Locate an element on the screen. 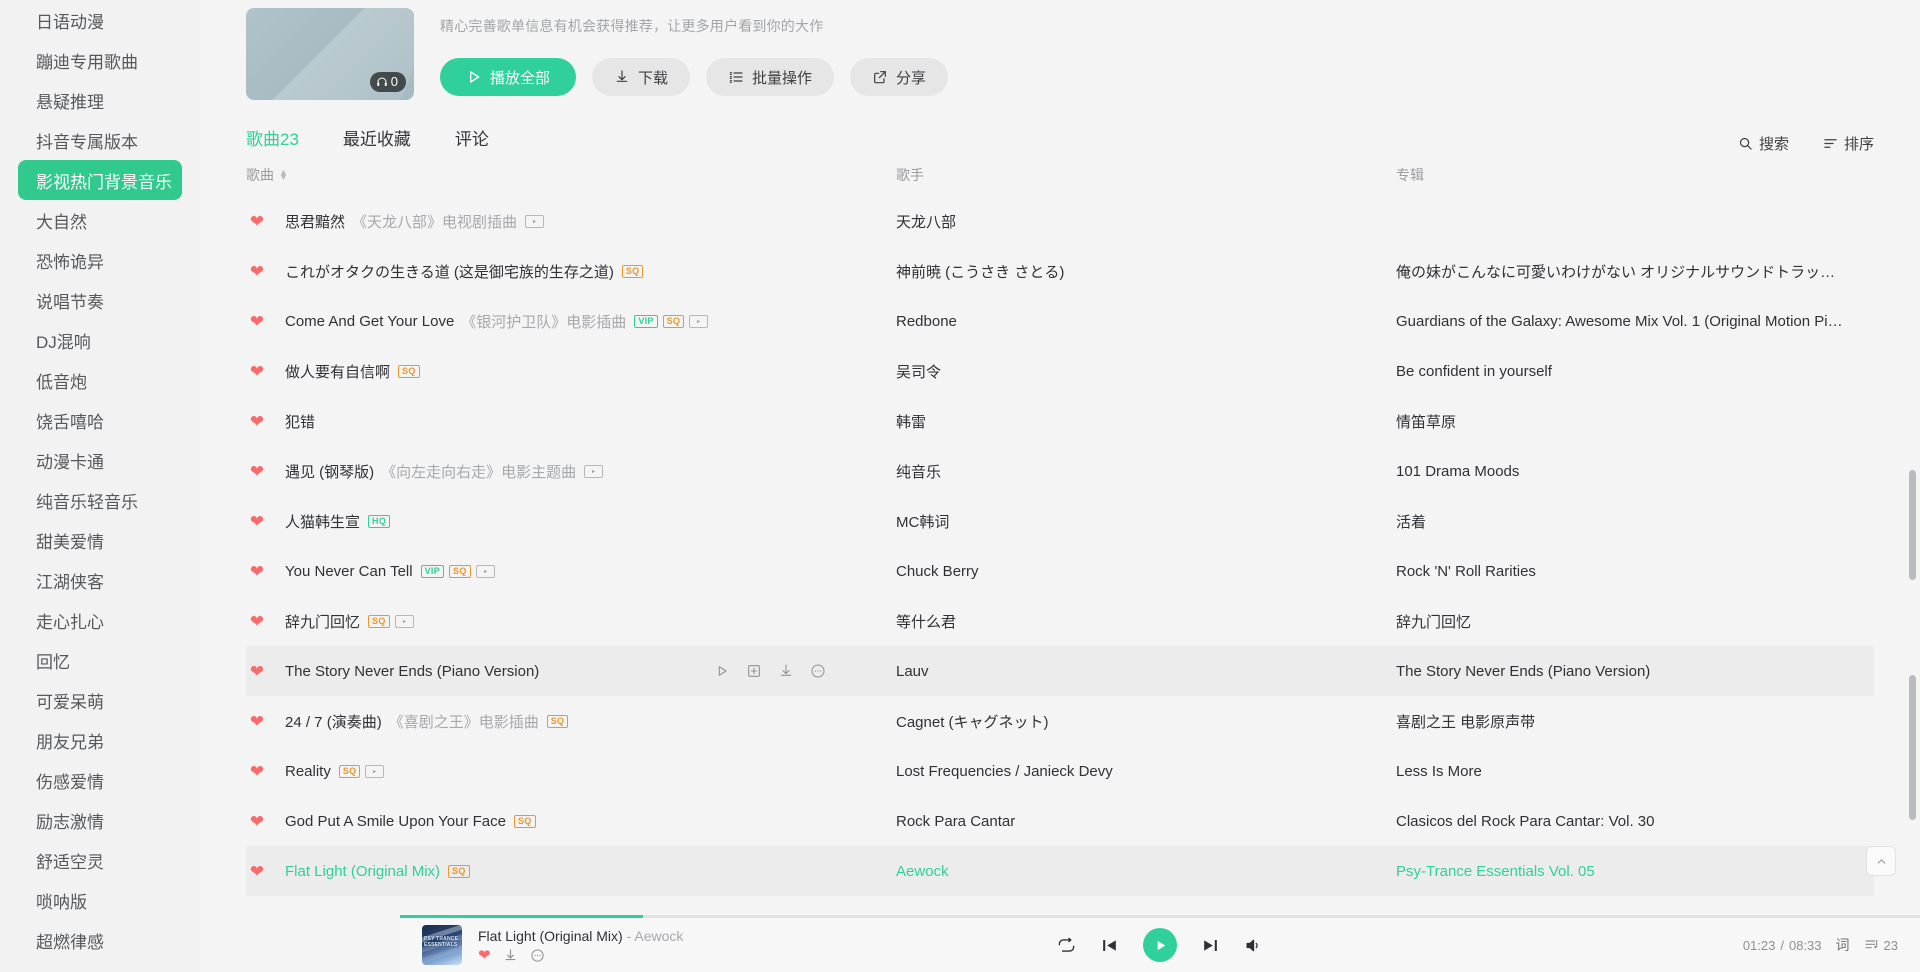 This screenshot has height=972, width=1920. table-row: ❤ 人猫韩生宣 HQ MC韩词 活着 is located at coordinates (1060, 521).